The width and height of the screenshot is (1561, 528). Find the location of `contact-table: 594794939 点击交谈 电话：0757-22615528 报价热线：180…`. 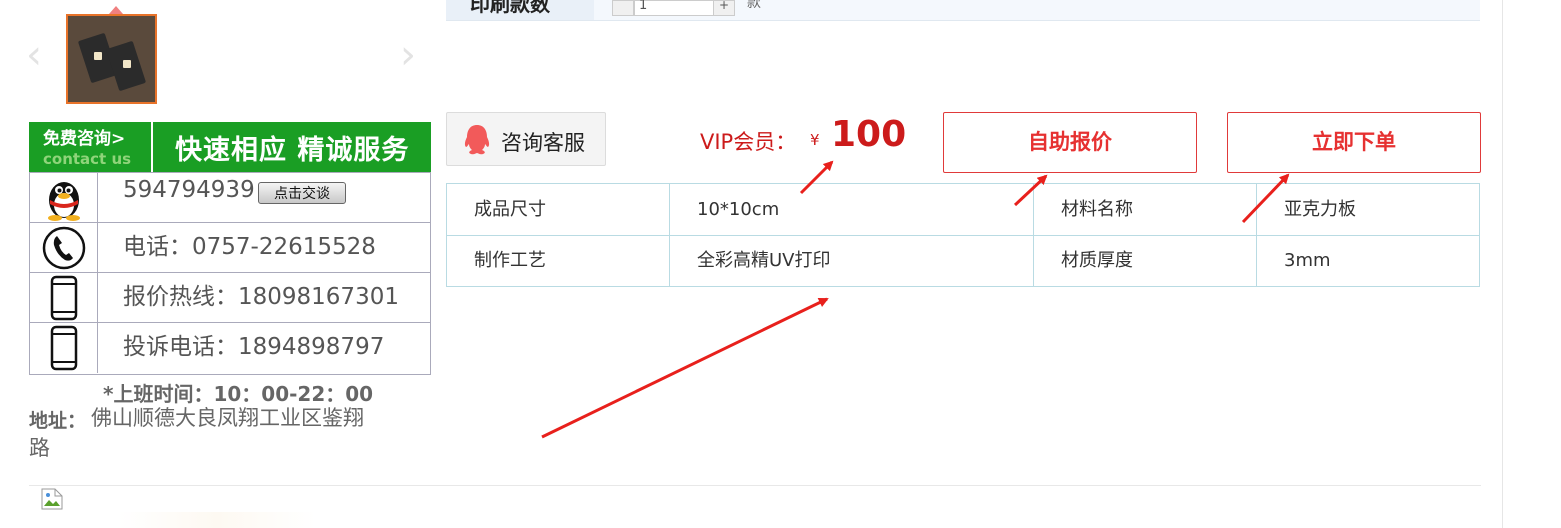

contact-table: 594794939 点击交谈 电话：0757-22615528 报价热线：180… is located at coordinates (230, 273).